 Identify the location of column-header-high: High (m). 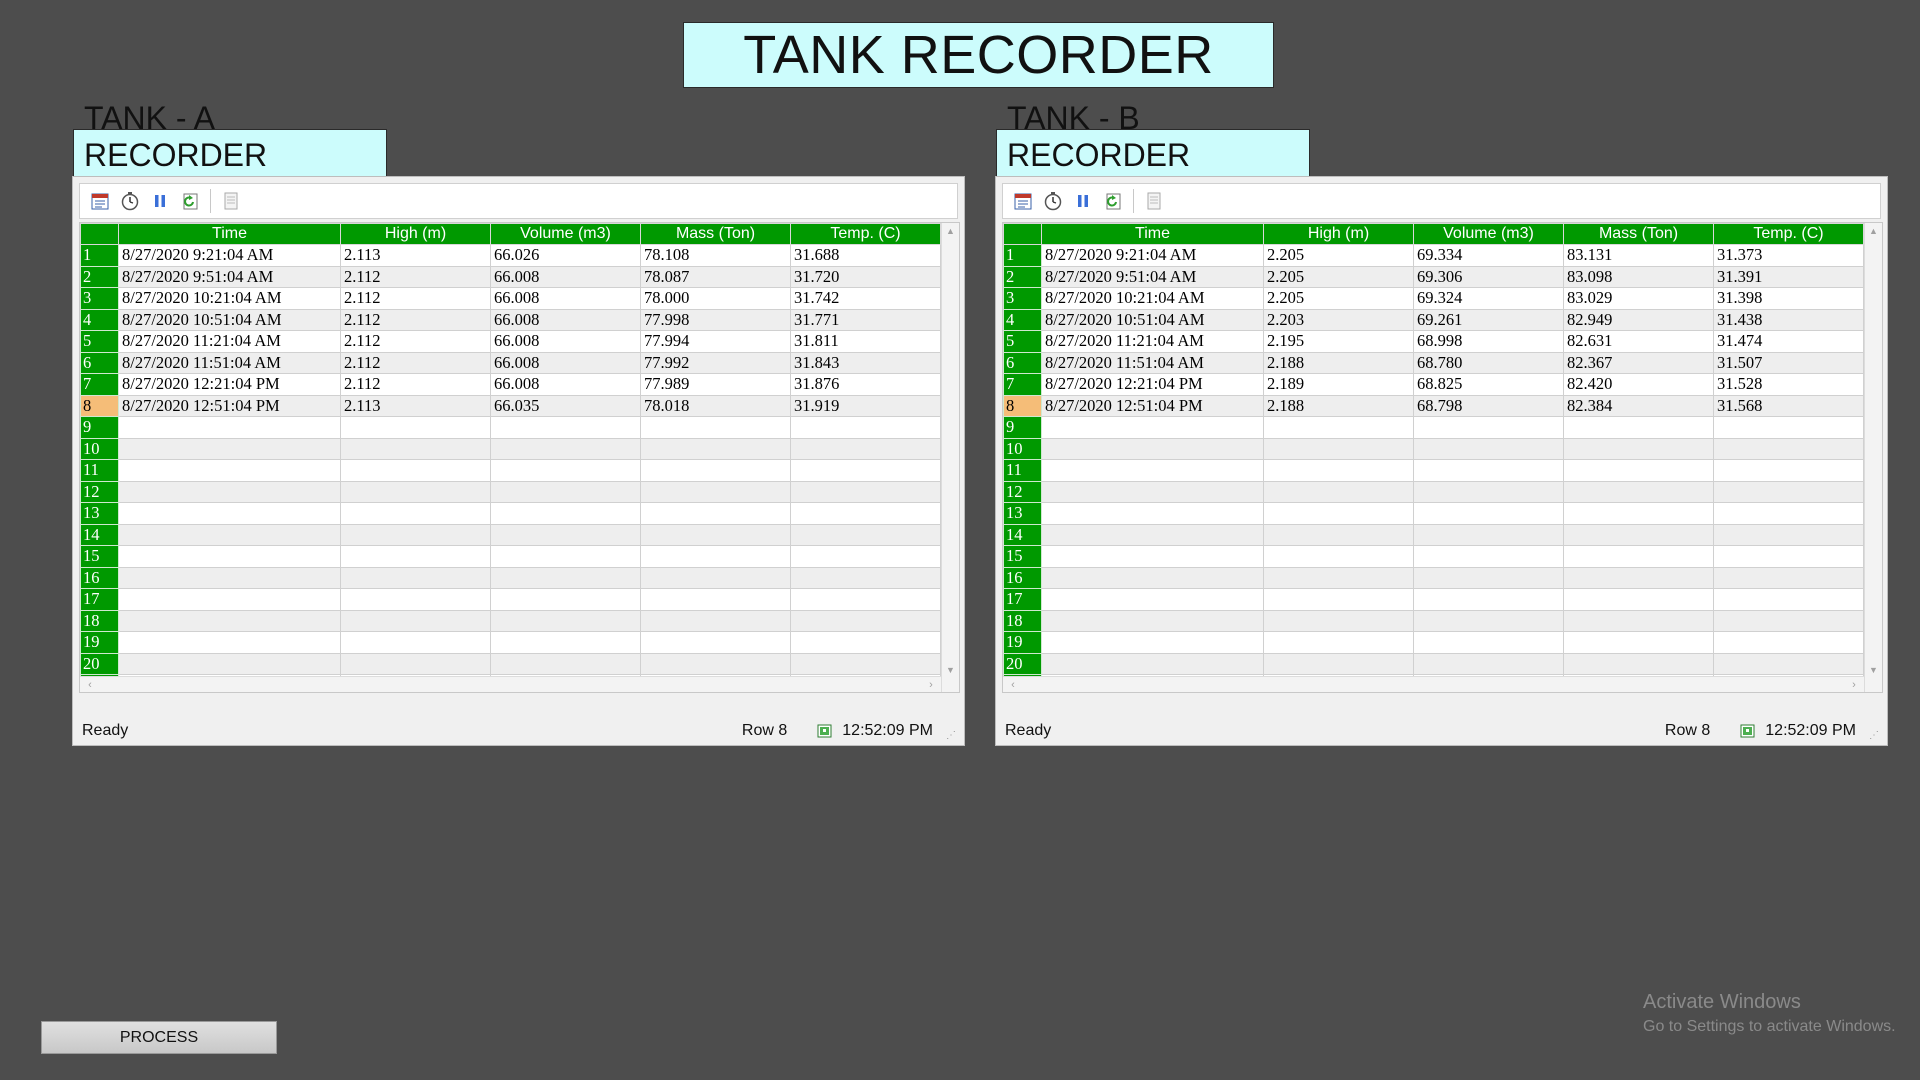
(1338, 234).